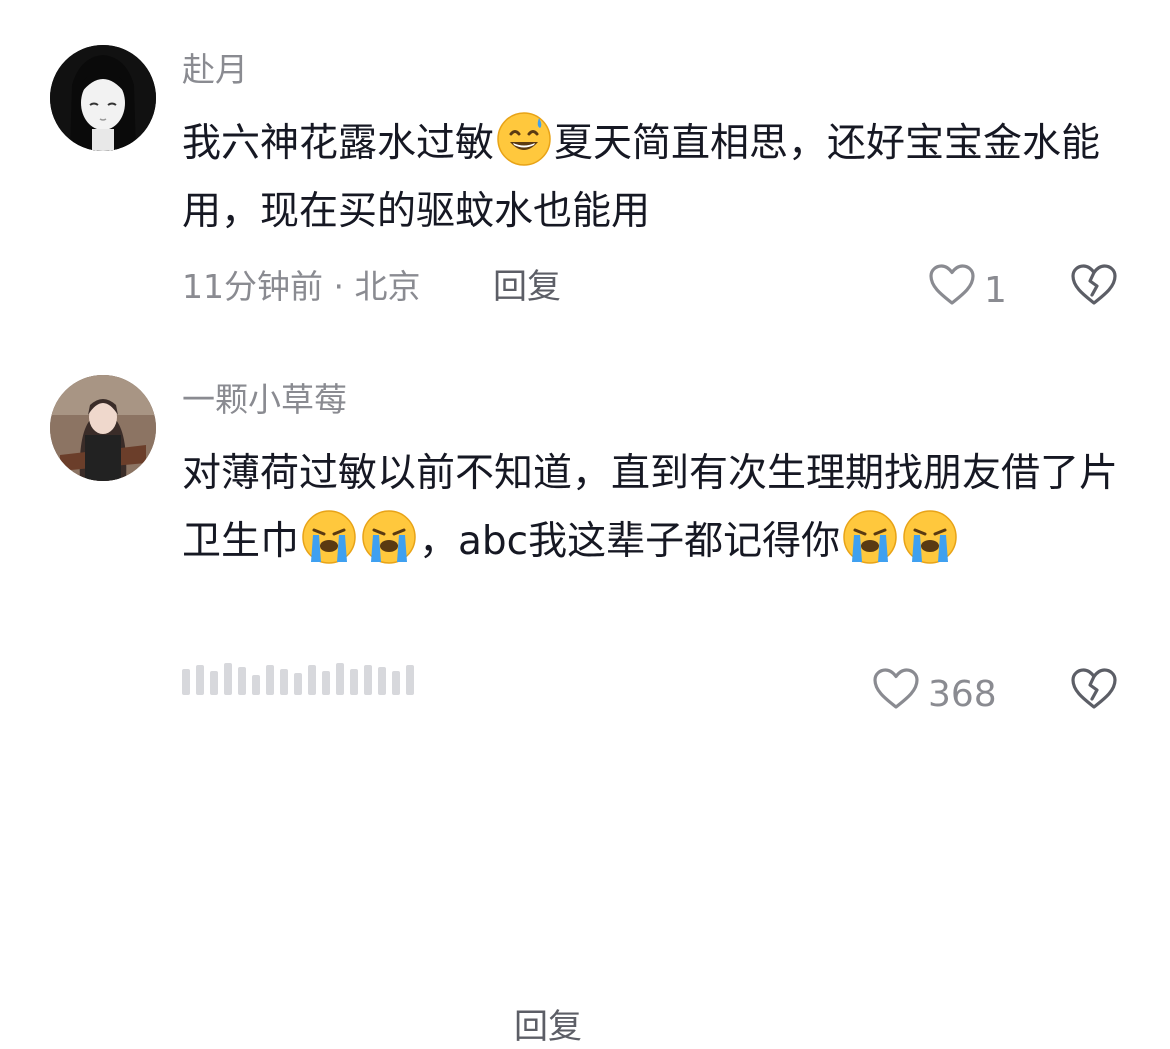 This screenshot has height=1049, width=1170. Describe the element at coordinates (524, 139) in the screenshot. I see `smile-sweat-emoji` at that location.